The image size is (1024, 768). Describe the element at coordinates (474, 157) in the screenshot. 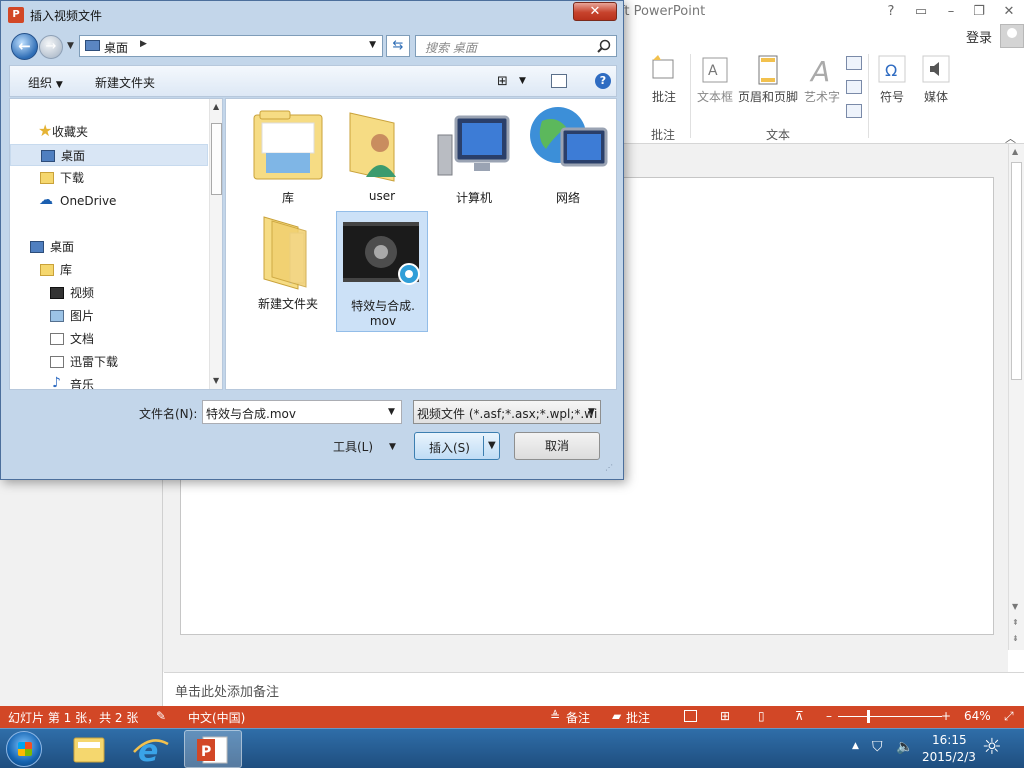

I see `file-item-computer: 计算机` at that location.